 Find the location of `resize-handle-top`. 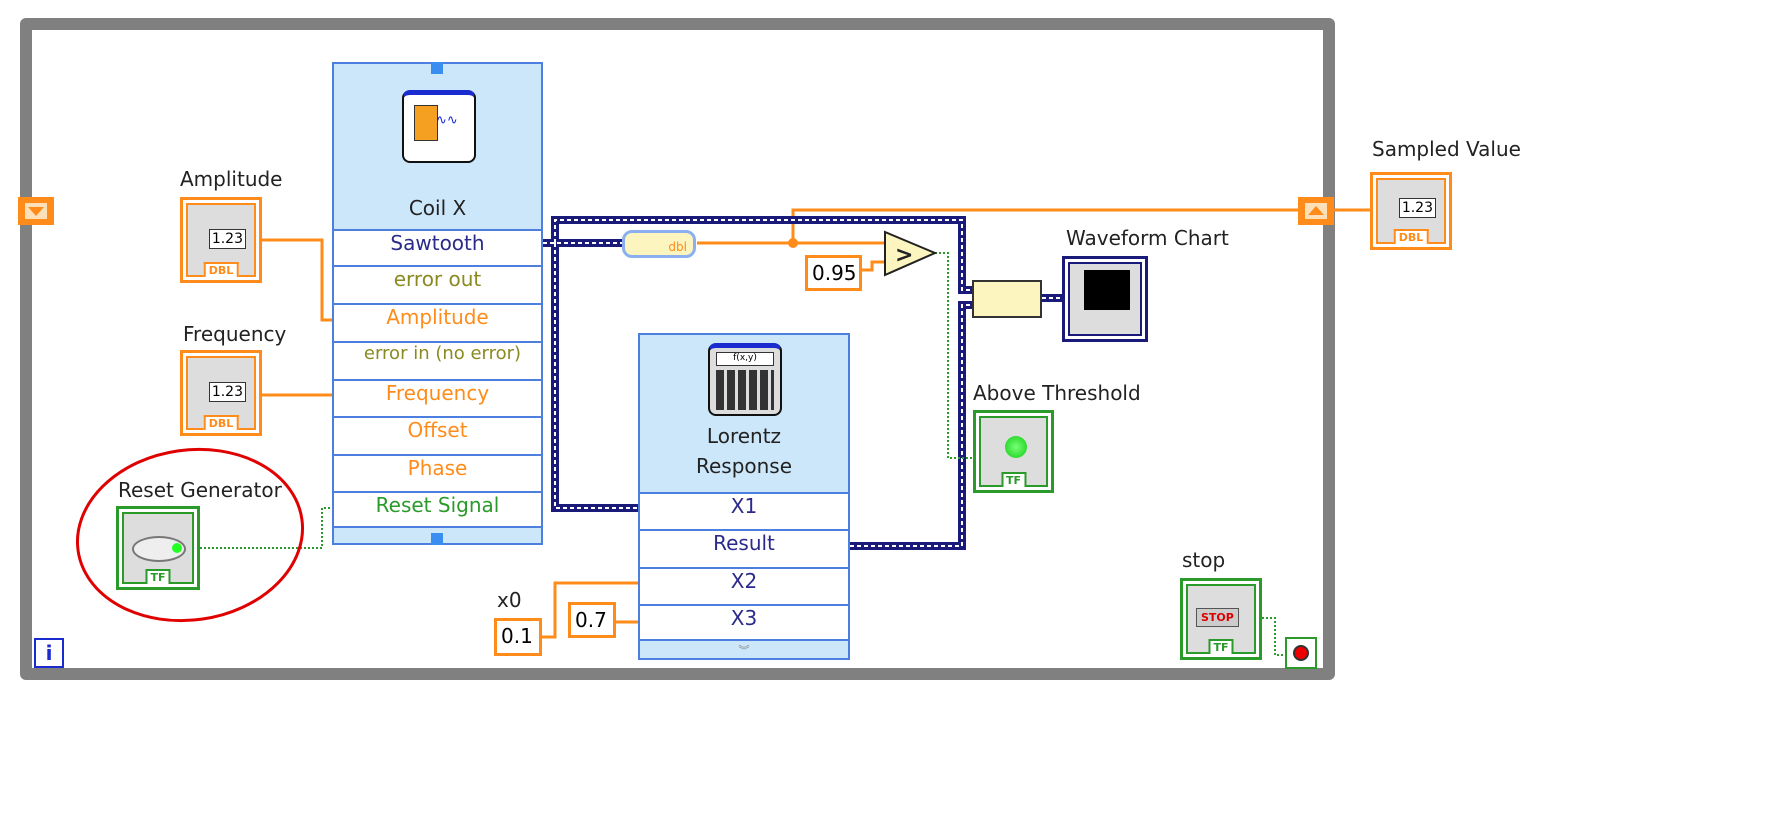

resize-handle-top is located at coordinates (437, 68).